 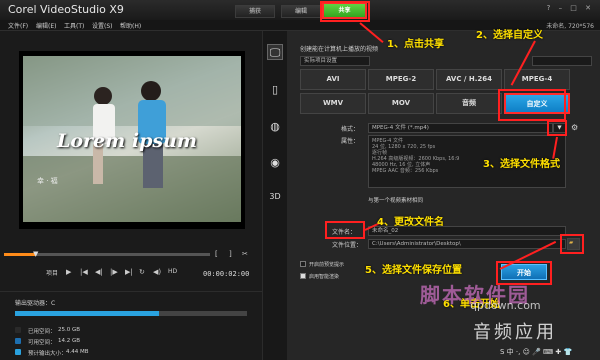 What do you see at coordinates (532, 105) in the screenshot?
I see `highlight-custom-format` at bounding box center [532, 105].